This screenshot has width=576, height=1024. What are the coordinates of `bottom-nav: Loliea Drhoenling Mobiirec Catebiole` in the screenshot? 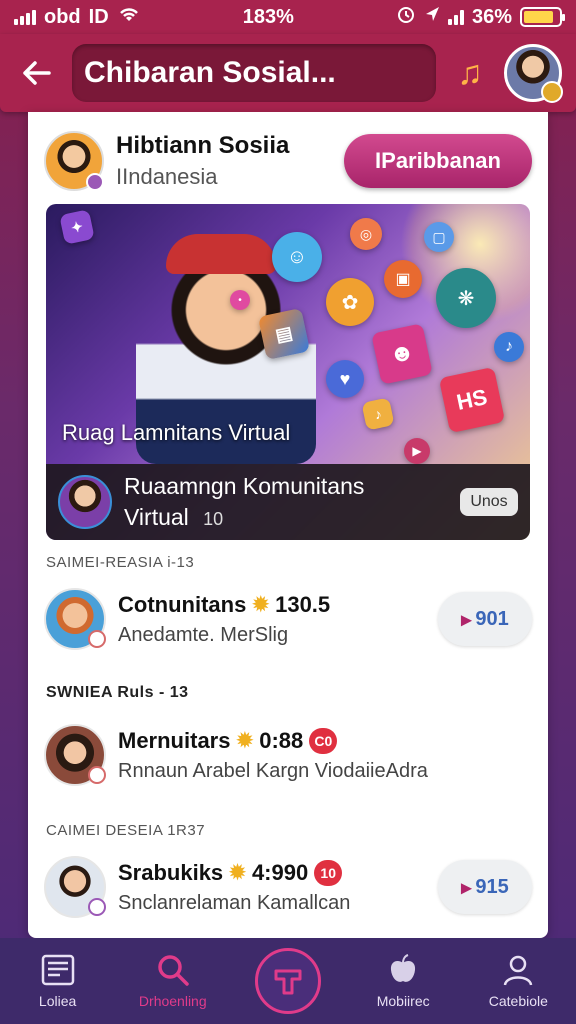 It's located at (288, 981).